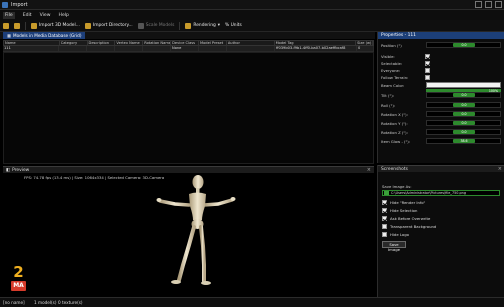  I want to click on tab-models-grid: ▦ Models in Media Database (Grid), so click(44, 35).